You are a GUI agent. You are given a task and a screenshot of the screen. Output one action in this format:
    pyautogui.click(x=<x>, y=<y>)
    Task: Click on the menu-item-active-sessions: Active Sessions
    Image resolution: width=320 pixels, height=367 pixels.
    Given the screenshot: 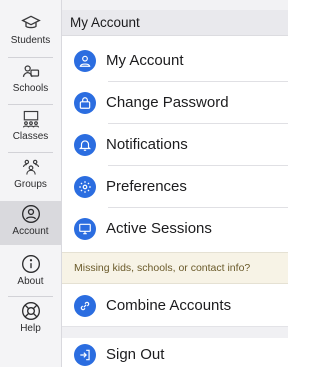 What is the action you would take?
    pyautogui.click(x=175, y=228)
    